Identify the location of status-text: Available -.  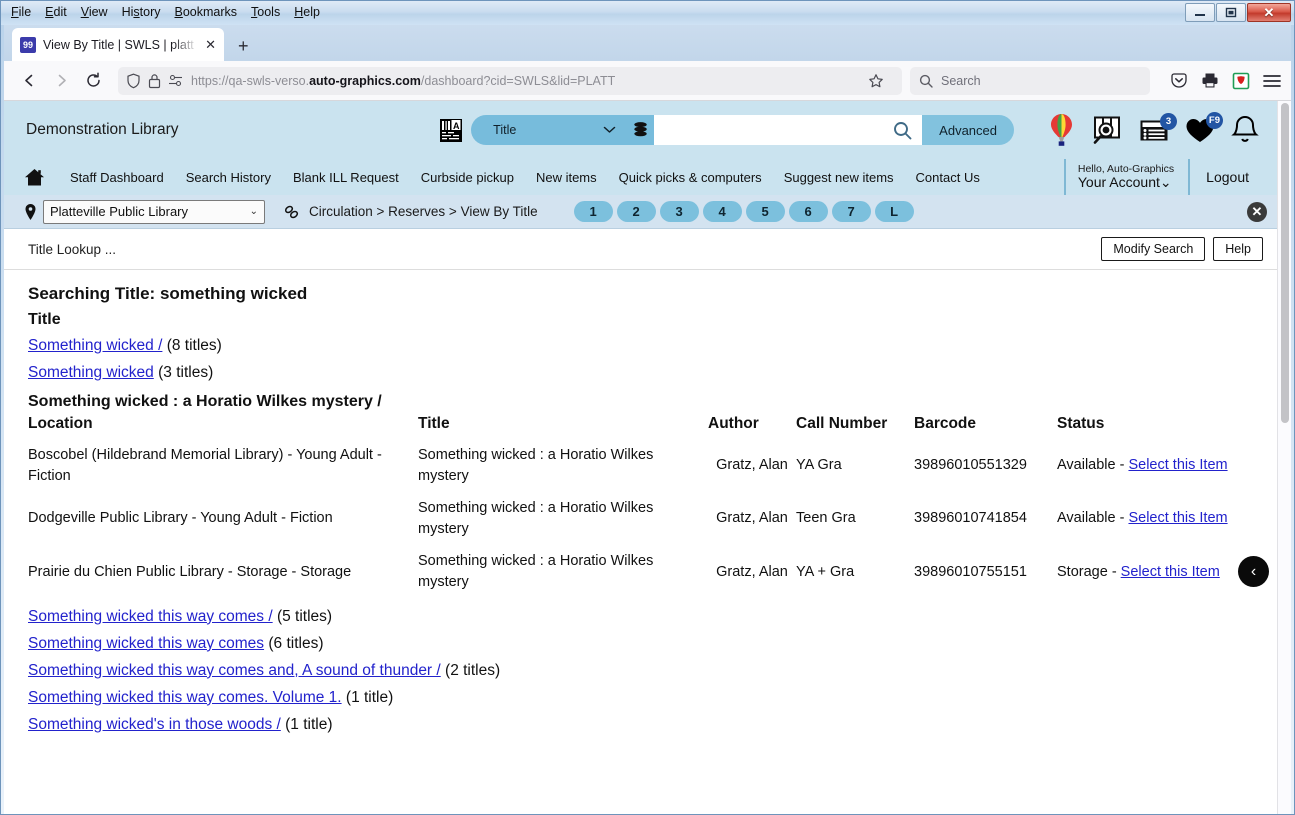
(1093, 465).